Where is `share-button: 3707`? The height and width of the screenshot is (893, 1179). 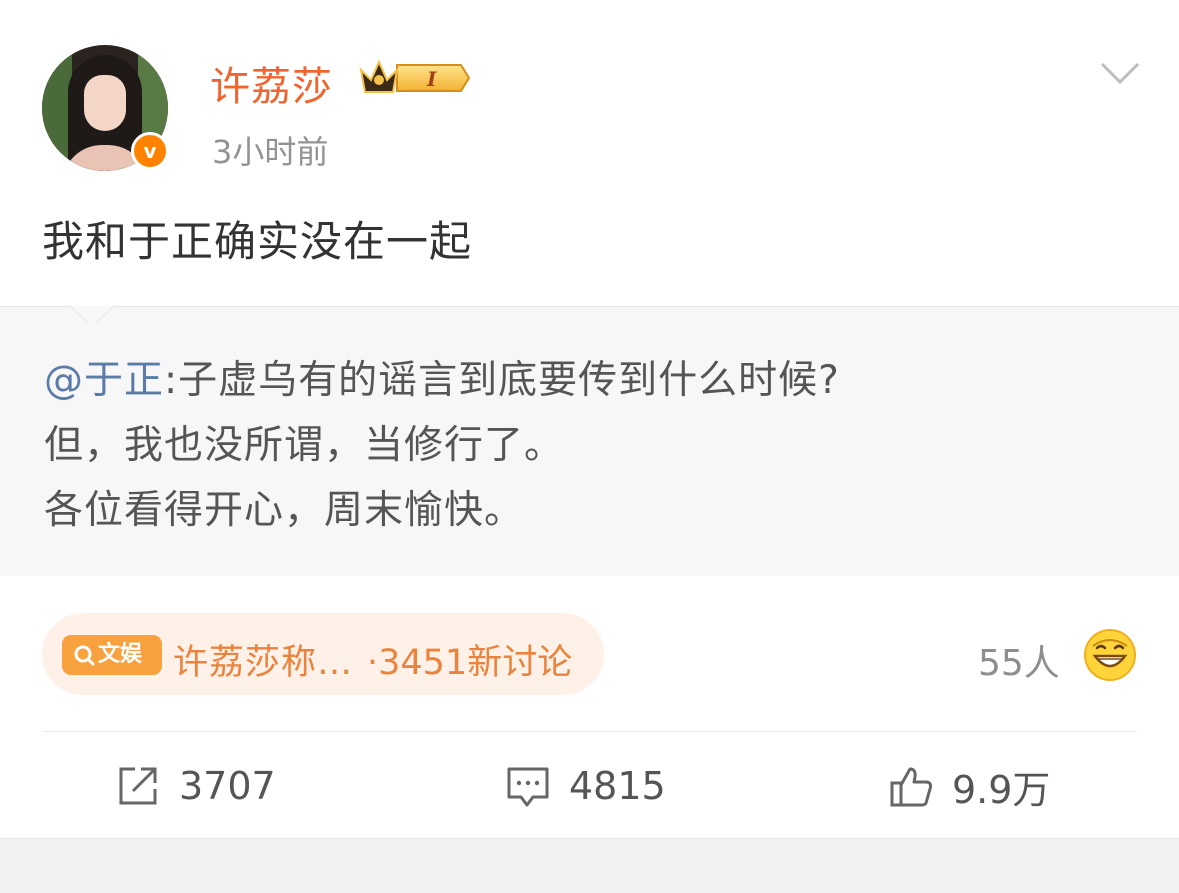 share-button: 3707 is located at coordinates (195, 786).